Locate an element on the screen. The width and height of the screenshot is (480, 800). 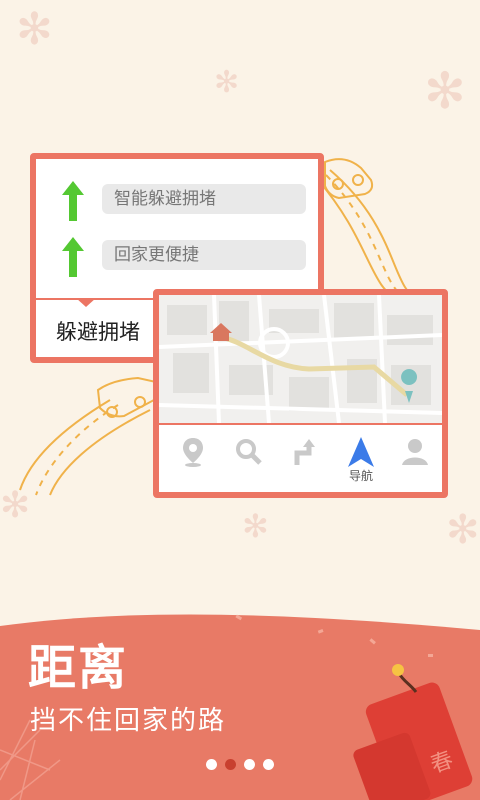
nav-user-button is located at coordinates (415, 461).